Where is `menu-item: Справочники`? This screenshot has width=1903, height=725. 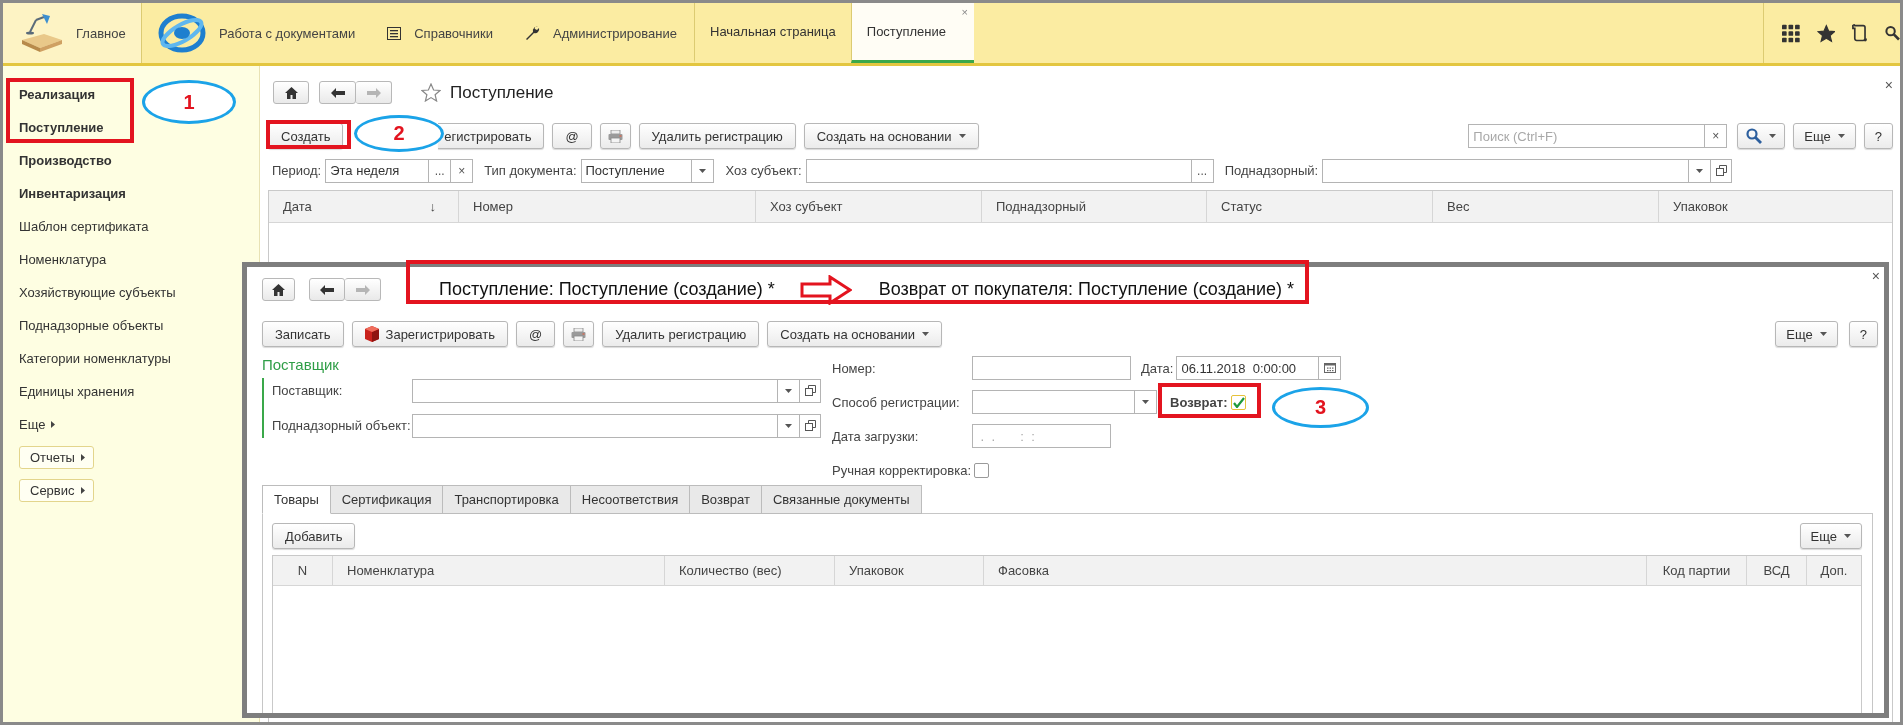 menu-item: Справочники is located at coordinates (453, 33).